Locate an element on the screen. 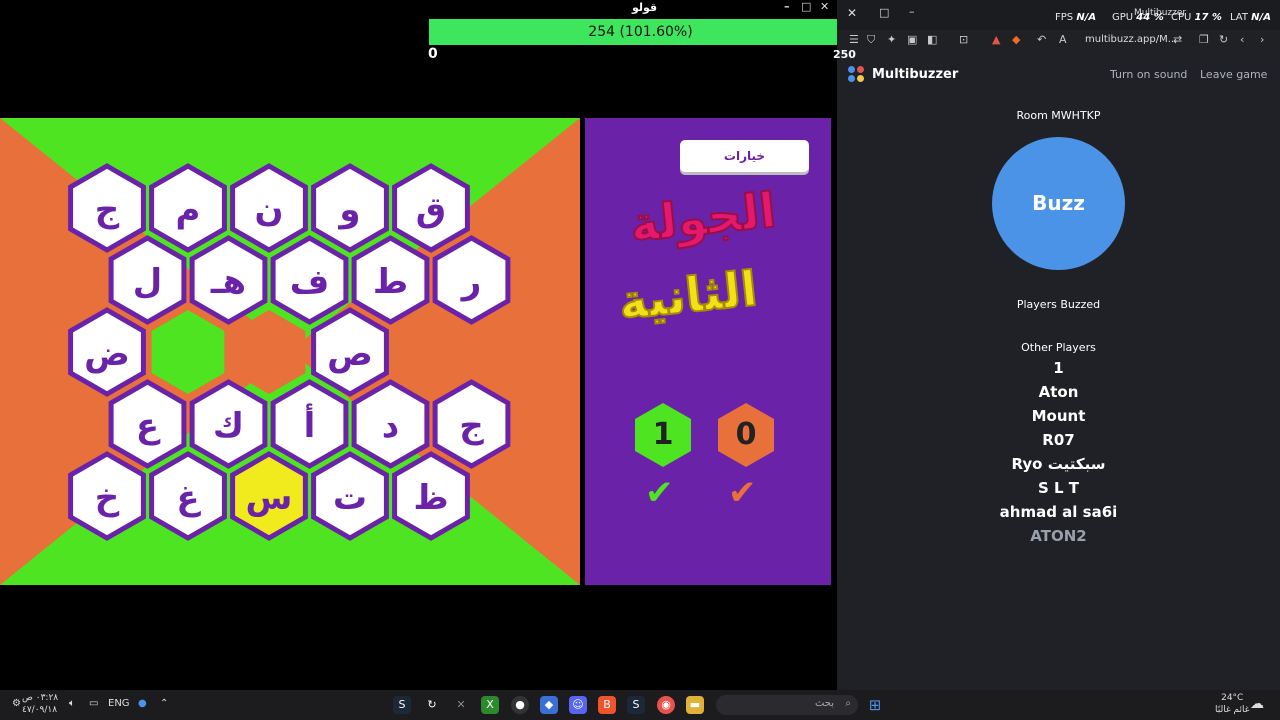 The image size is (1280, 720). orange-team-score: 0 is located at coordinates (746, 435).